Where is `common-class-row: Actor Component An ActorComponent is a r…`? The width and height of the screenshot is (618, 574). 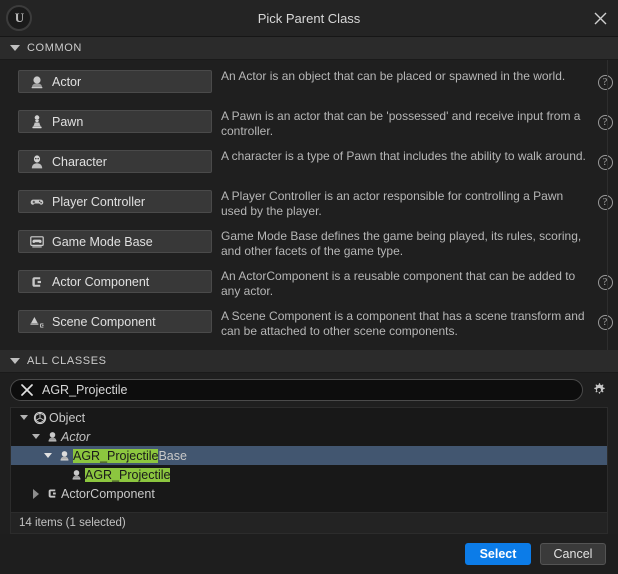 common-class-row: Actor Component An ActorComponent is a r… is located at coordinates (309, 286).